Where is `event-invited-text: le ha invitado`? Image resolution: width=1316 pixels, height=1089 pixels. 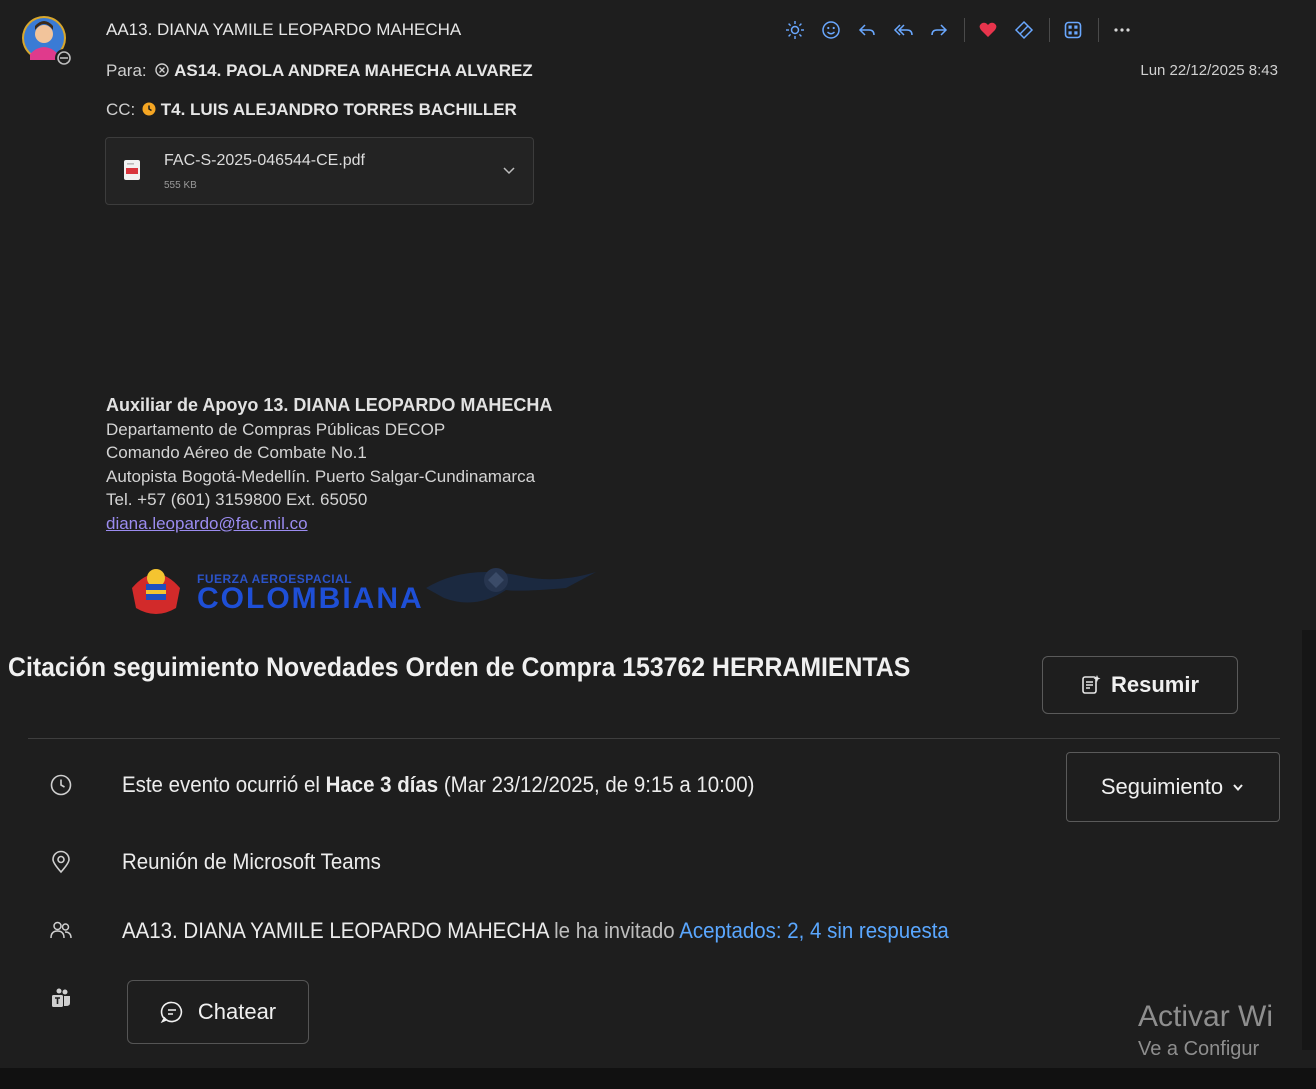 event-invited-text: le ha invitado is located at coordinates (614, 930).